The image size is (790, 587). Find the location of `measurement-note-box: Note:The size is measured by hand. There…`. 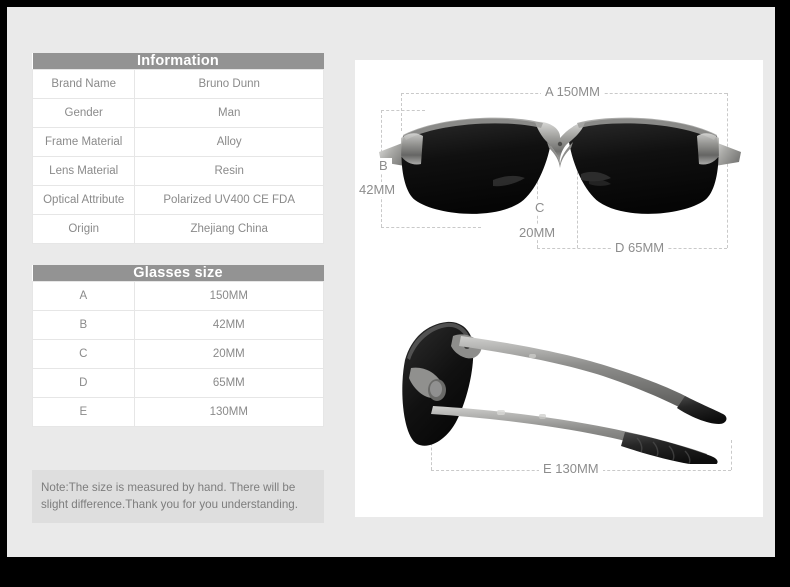

measurement-note-box: Note:The size is measured by hand. There… is located at coordinates (178, 496).